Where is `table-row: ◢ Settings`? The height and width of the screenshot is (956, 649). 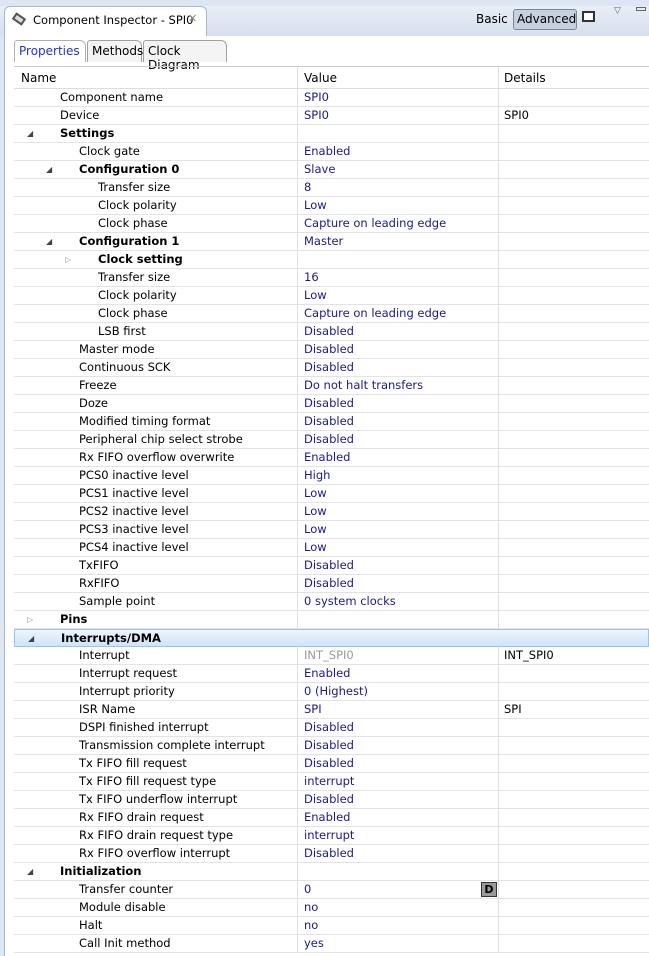
table-row: ◢ Settings is located at coordinates (331, 134).